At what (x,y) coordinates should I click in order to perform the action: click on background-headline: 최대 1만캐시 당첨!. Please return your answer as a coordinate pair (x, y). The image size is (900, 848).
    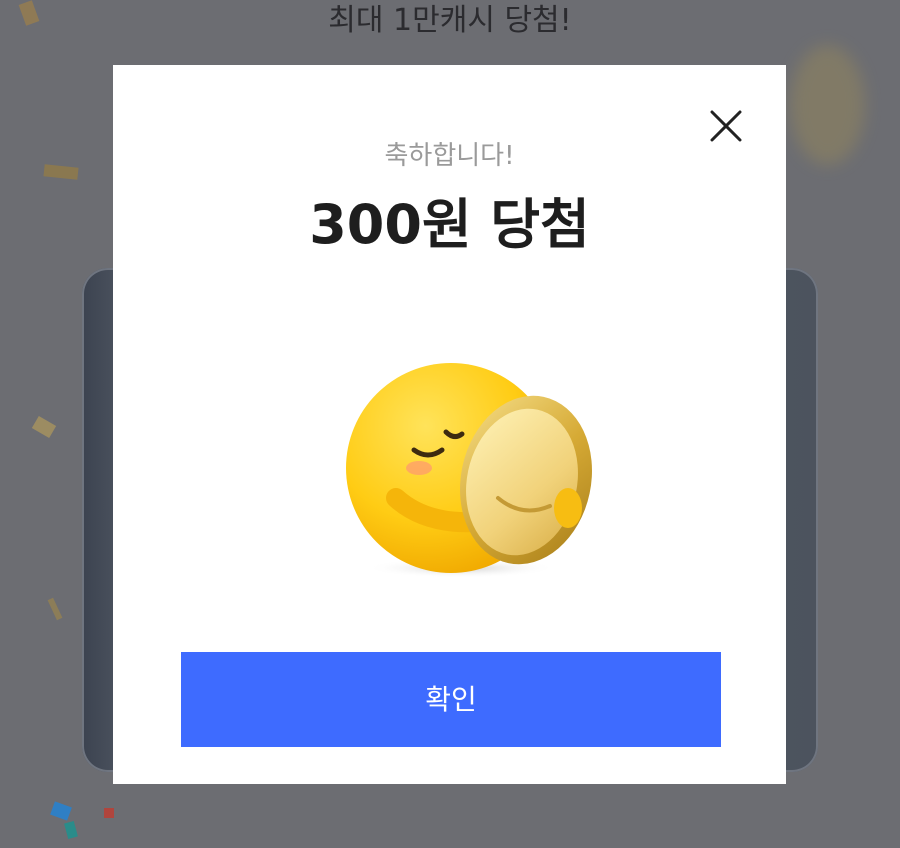
    Looking at the image, I should click on (450, 20).